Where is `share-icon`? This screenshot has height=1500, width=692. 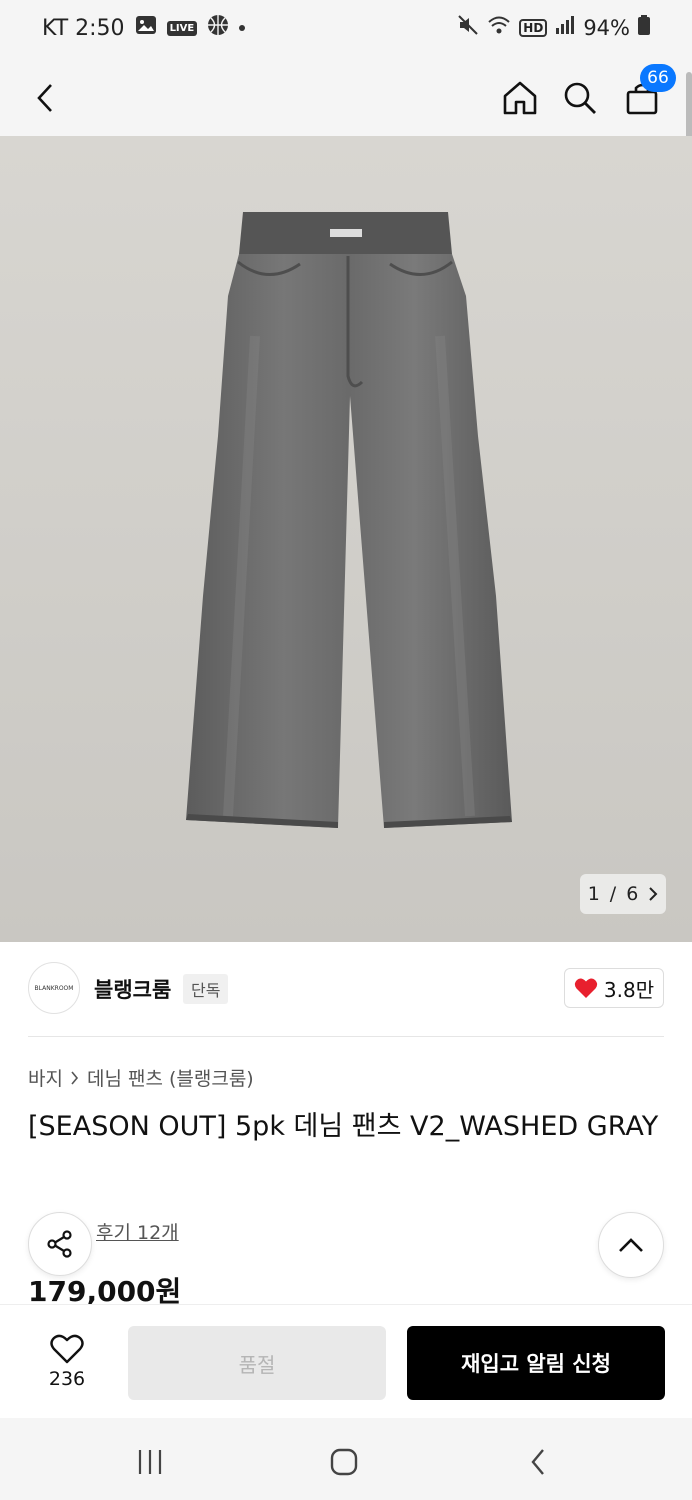 share-icon is located at coordinates (59, 1244).